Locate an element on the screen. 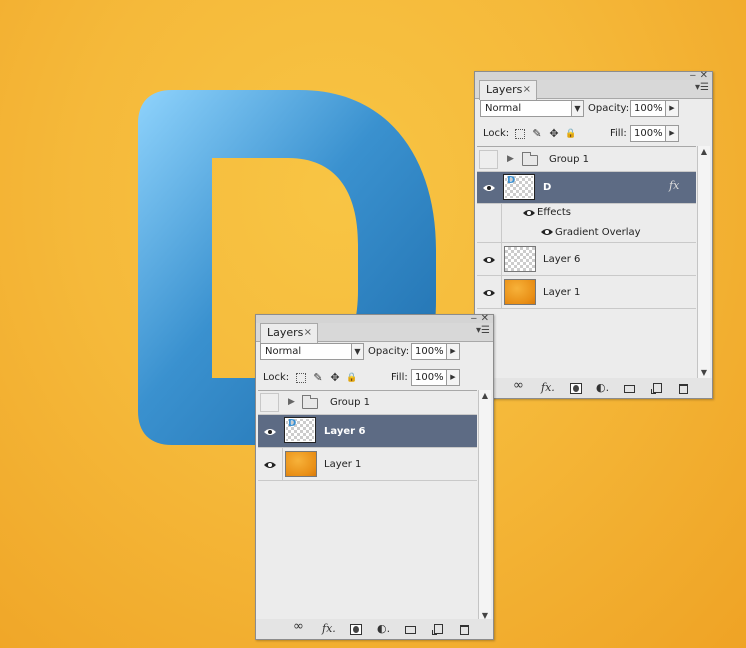  layer-row-layer-6: Layer 6 is located at coordinates (586, 259).